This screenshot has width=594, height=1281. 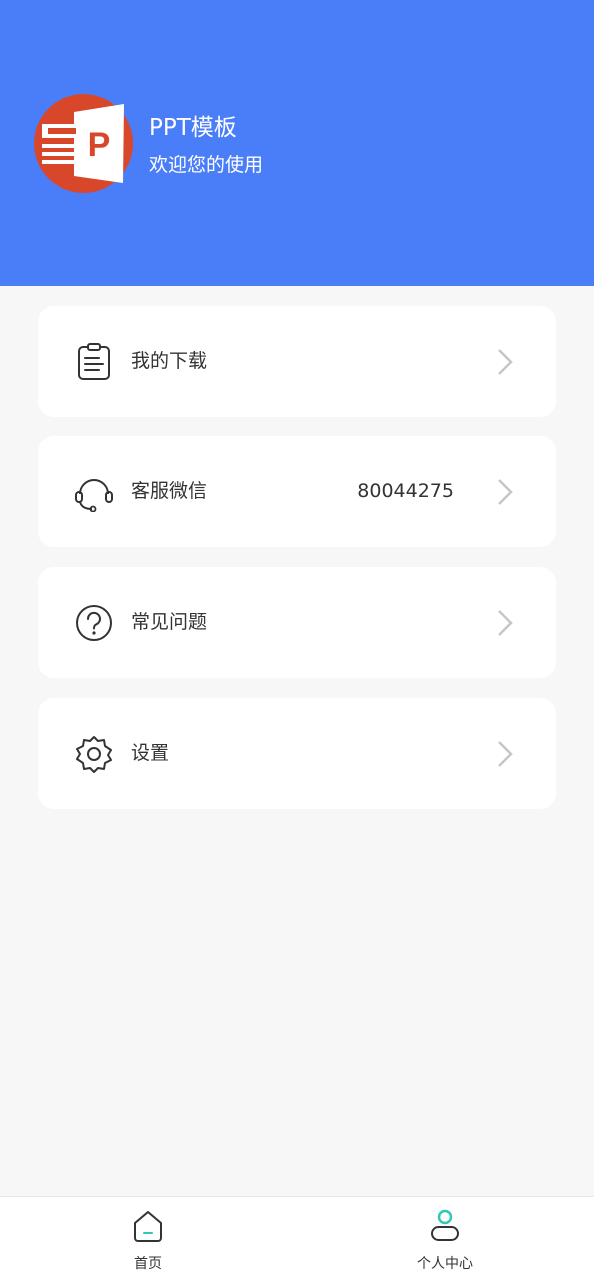 I want to click on tab-label: 个人中心, so click(x=445, y=1264).